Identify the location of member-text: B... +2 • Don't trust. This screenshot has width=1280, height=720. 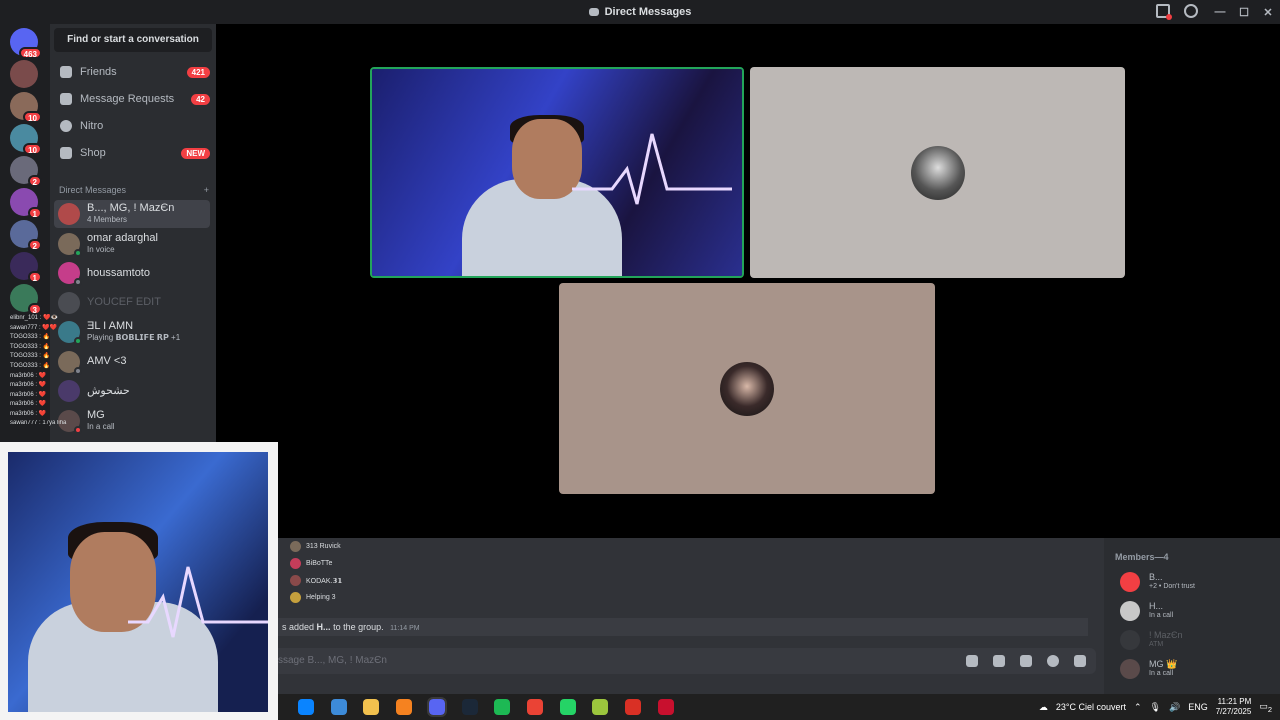
(1172, 582).